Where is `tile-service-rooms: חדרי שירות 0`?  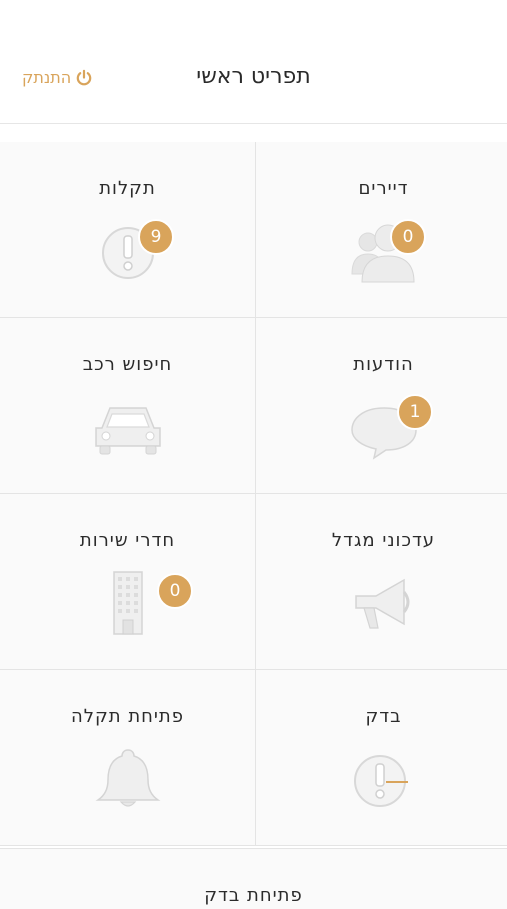 tile-service-rooms: חדרי שירות 0 is located at coordinates (128, 582).